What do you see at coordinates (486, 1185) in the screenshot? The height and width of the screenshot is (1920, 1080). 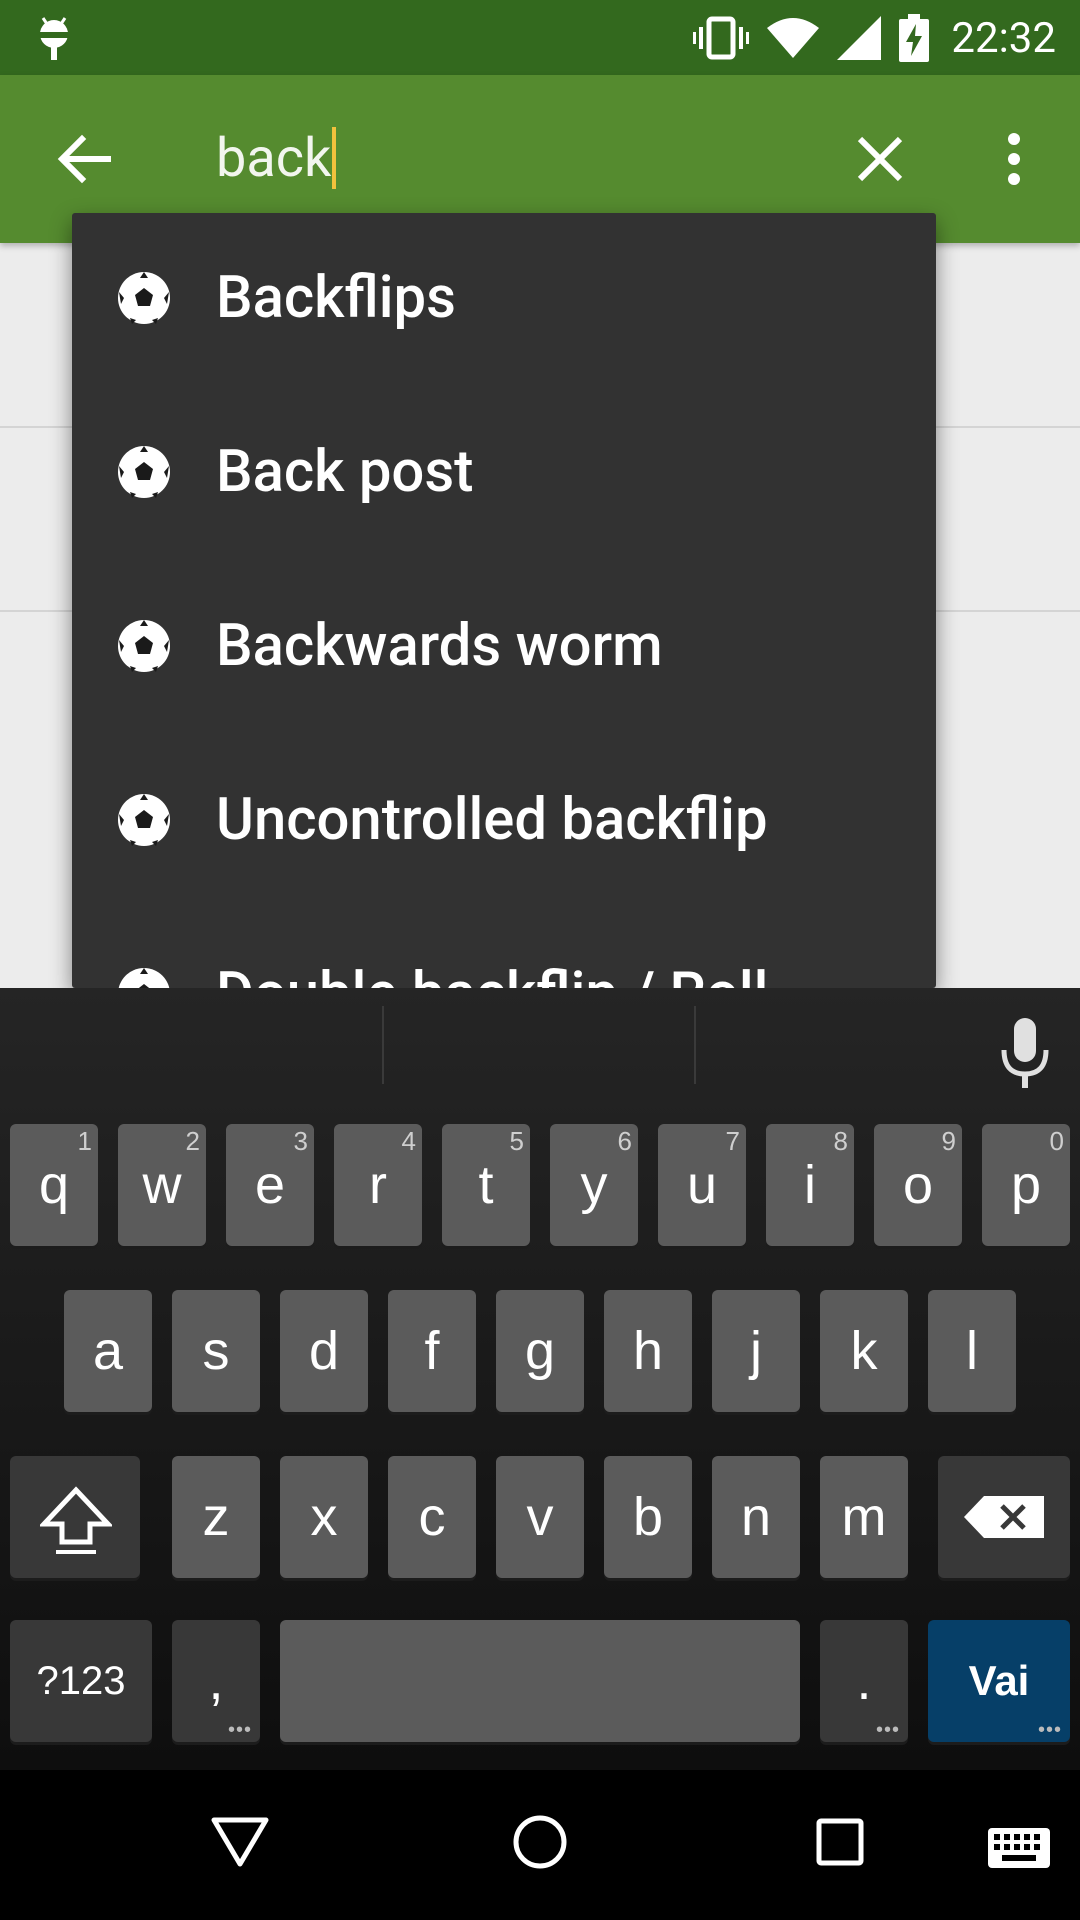 I see `key-t: t5` at bounding box center [486, 1185].